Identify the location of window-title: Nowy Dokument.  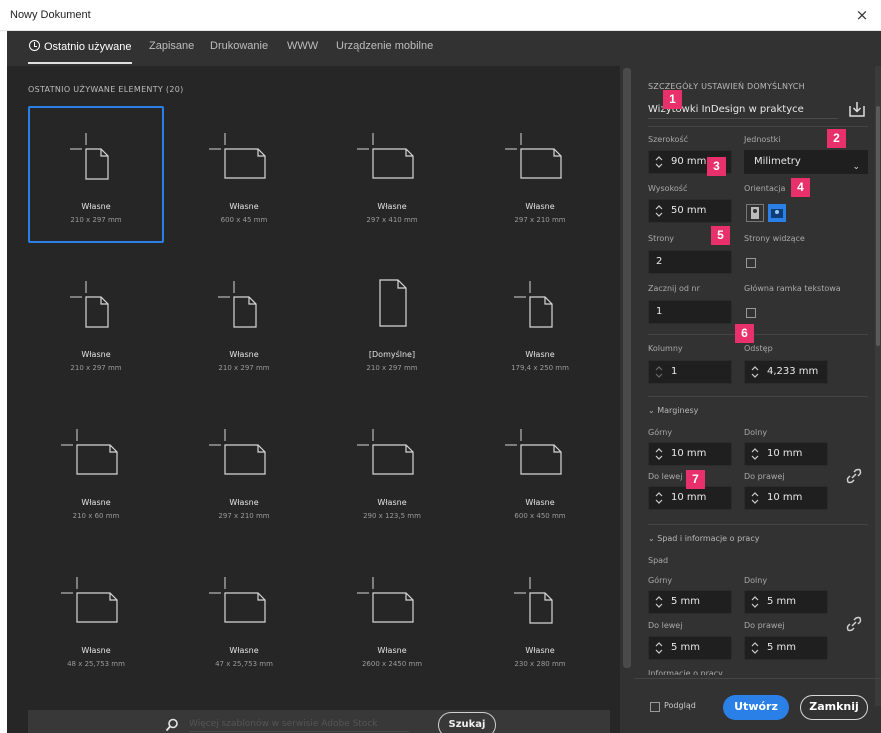
(50, 15).